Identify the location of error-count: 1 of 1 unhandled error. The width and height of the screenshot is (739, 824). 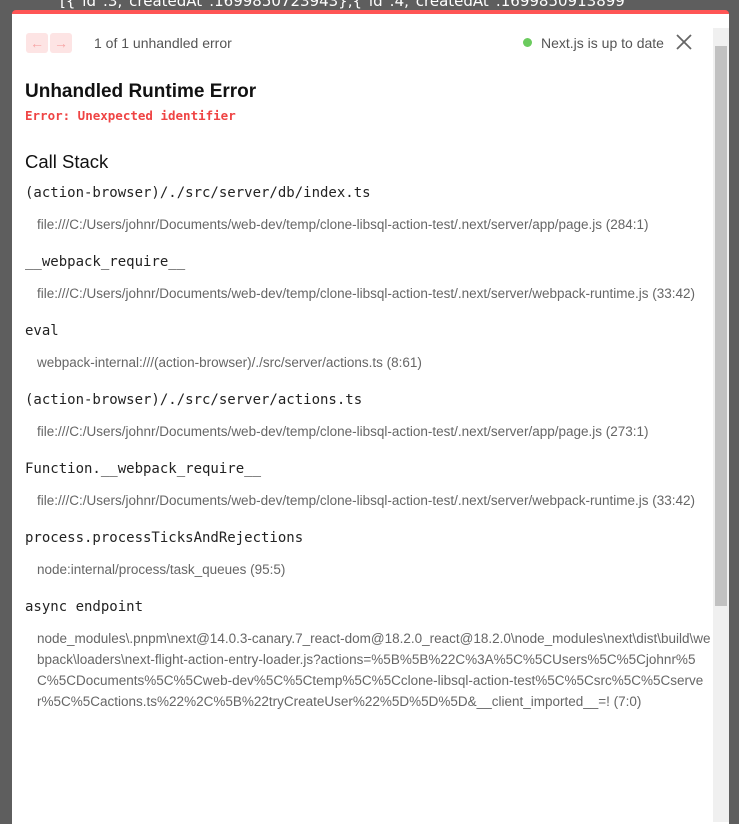
(163, 43).